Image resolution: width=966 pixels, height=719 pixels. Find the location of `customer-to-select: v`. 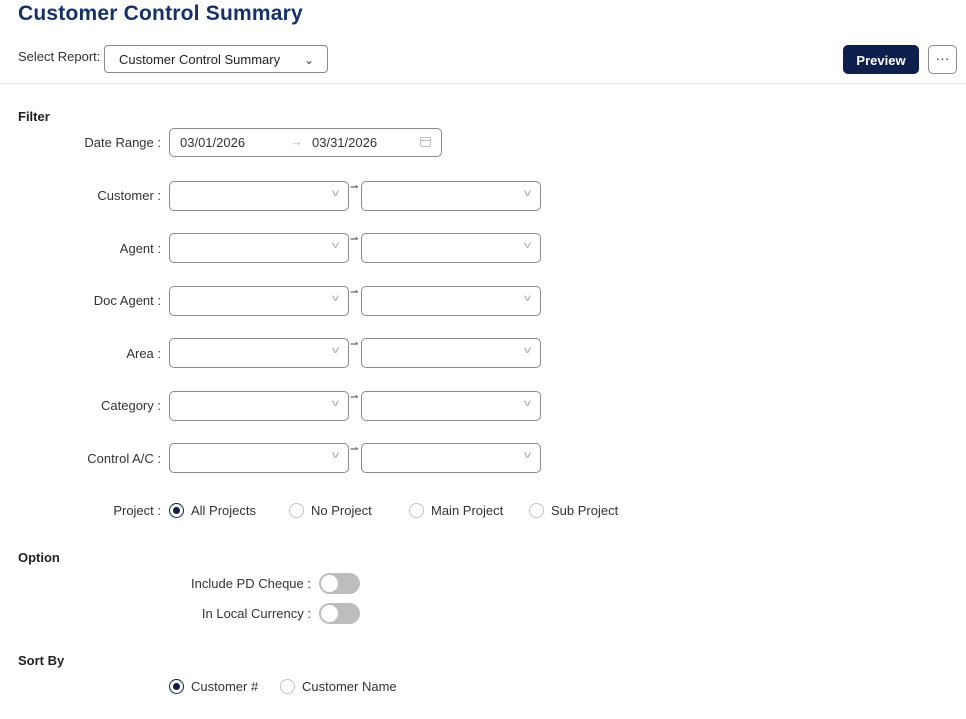

customer-to-select: v is located at coordinates (451, 196).